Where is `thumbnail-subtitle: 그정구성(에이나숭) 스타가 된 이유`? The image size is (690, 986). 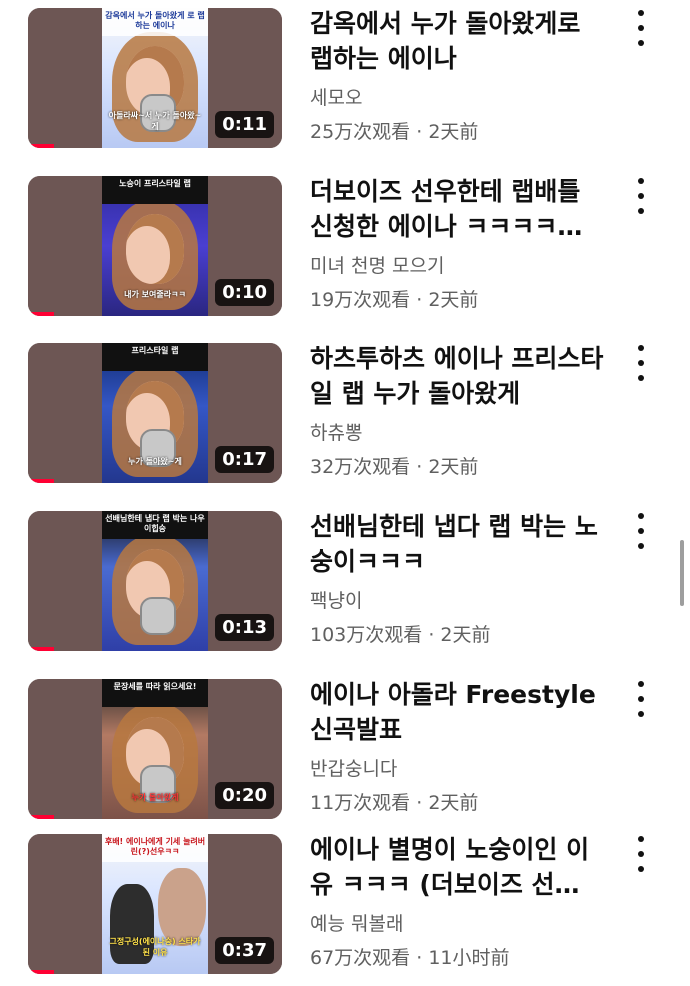
thumbnail-subtitle: 그정구성(에이나숭) 스타가 된 이유 is located at coordinates (155, 947).